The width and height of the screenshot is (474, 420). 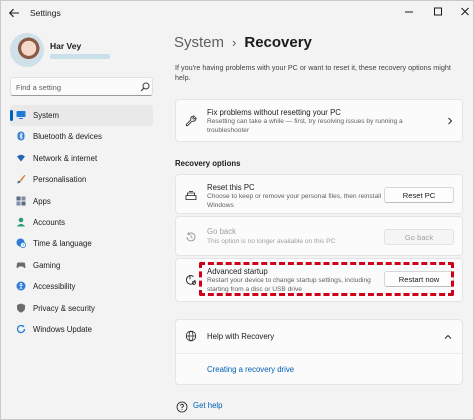 What do you see at coordinates (62, 244) in the screenshot?
I see `sidebar-item-label: Time & language` at bounding box center [62, 244].